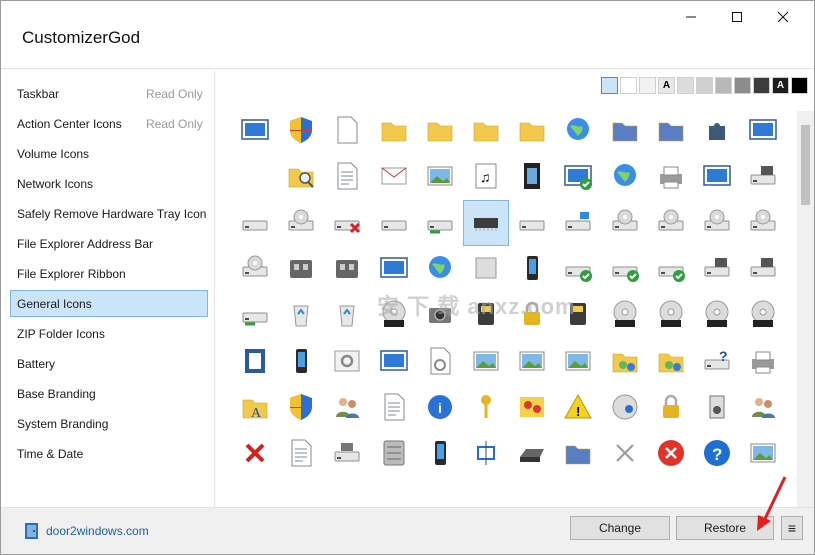 This screenshot has height=555, width=815. I want to click on icon-tile: !, so click(578, 408).